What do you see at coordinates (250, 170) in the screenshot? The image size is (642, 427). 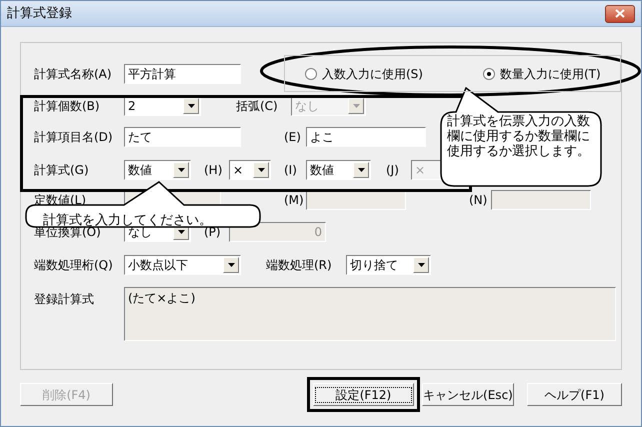 I see `dropdown: ×` at bounding box center [250, 170].